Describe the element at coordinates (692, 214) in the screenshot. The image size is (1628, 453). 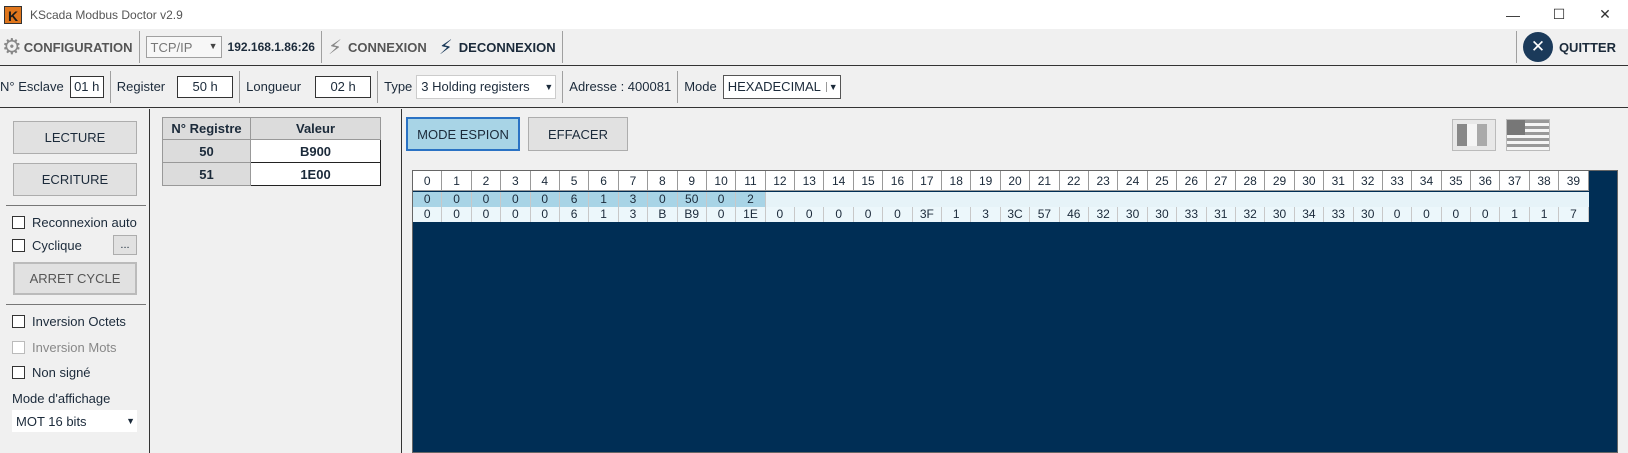
I see `grid-cell: B9` at that location.